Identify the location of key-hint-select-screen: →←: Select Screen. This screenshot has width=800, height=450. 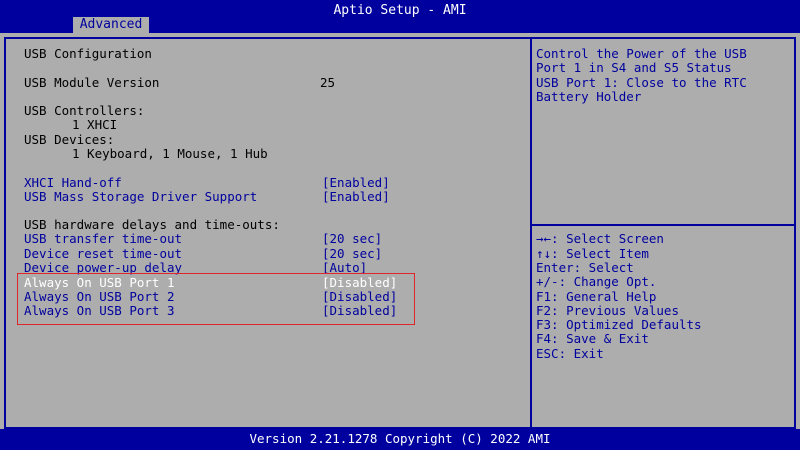
(600, 238).